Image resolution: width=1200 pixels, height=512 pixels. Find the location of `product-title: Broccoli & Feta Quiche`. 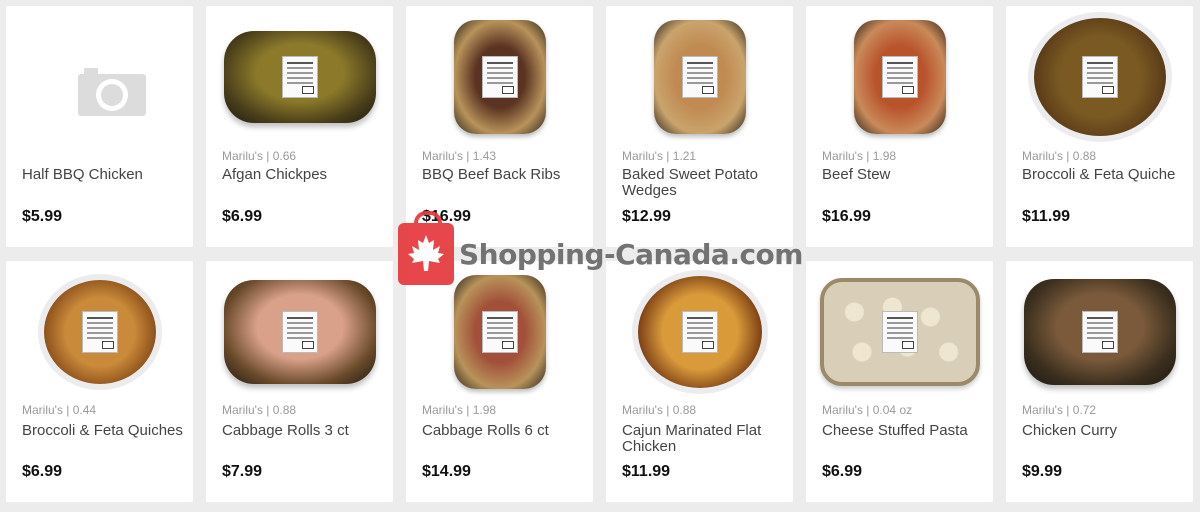

product-title: Broccoli & Feta Quiche is located at coordinates (1104, 175).